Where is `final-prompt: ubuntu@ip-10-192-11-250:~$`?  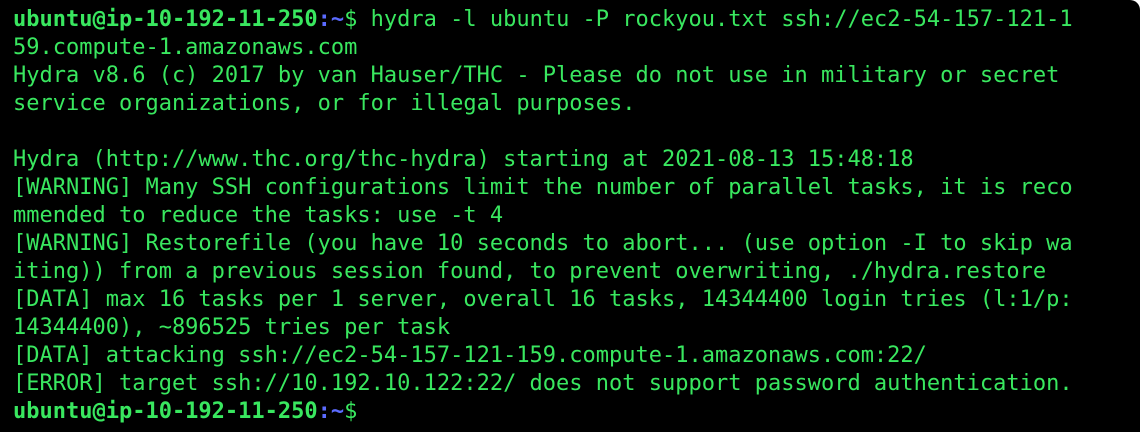
final-prompt: ubuntu@ip-10-192-11-250:~$ is located at coordinates (185, 412).